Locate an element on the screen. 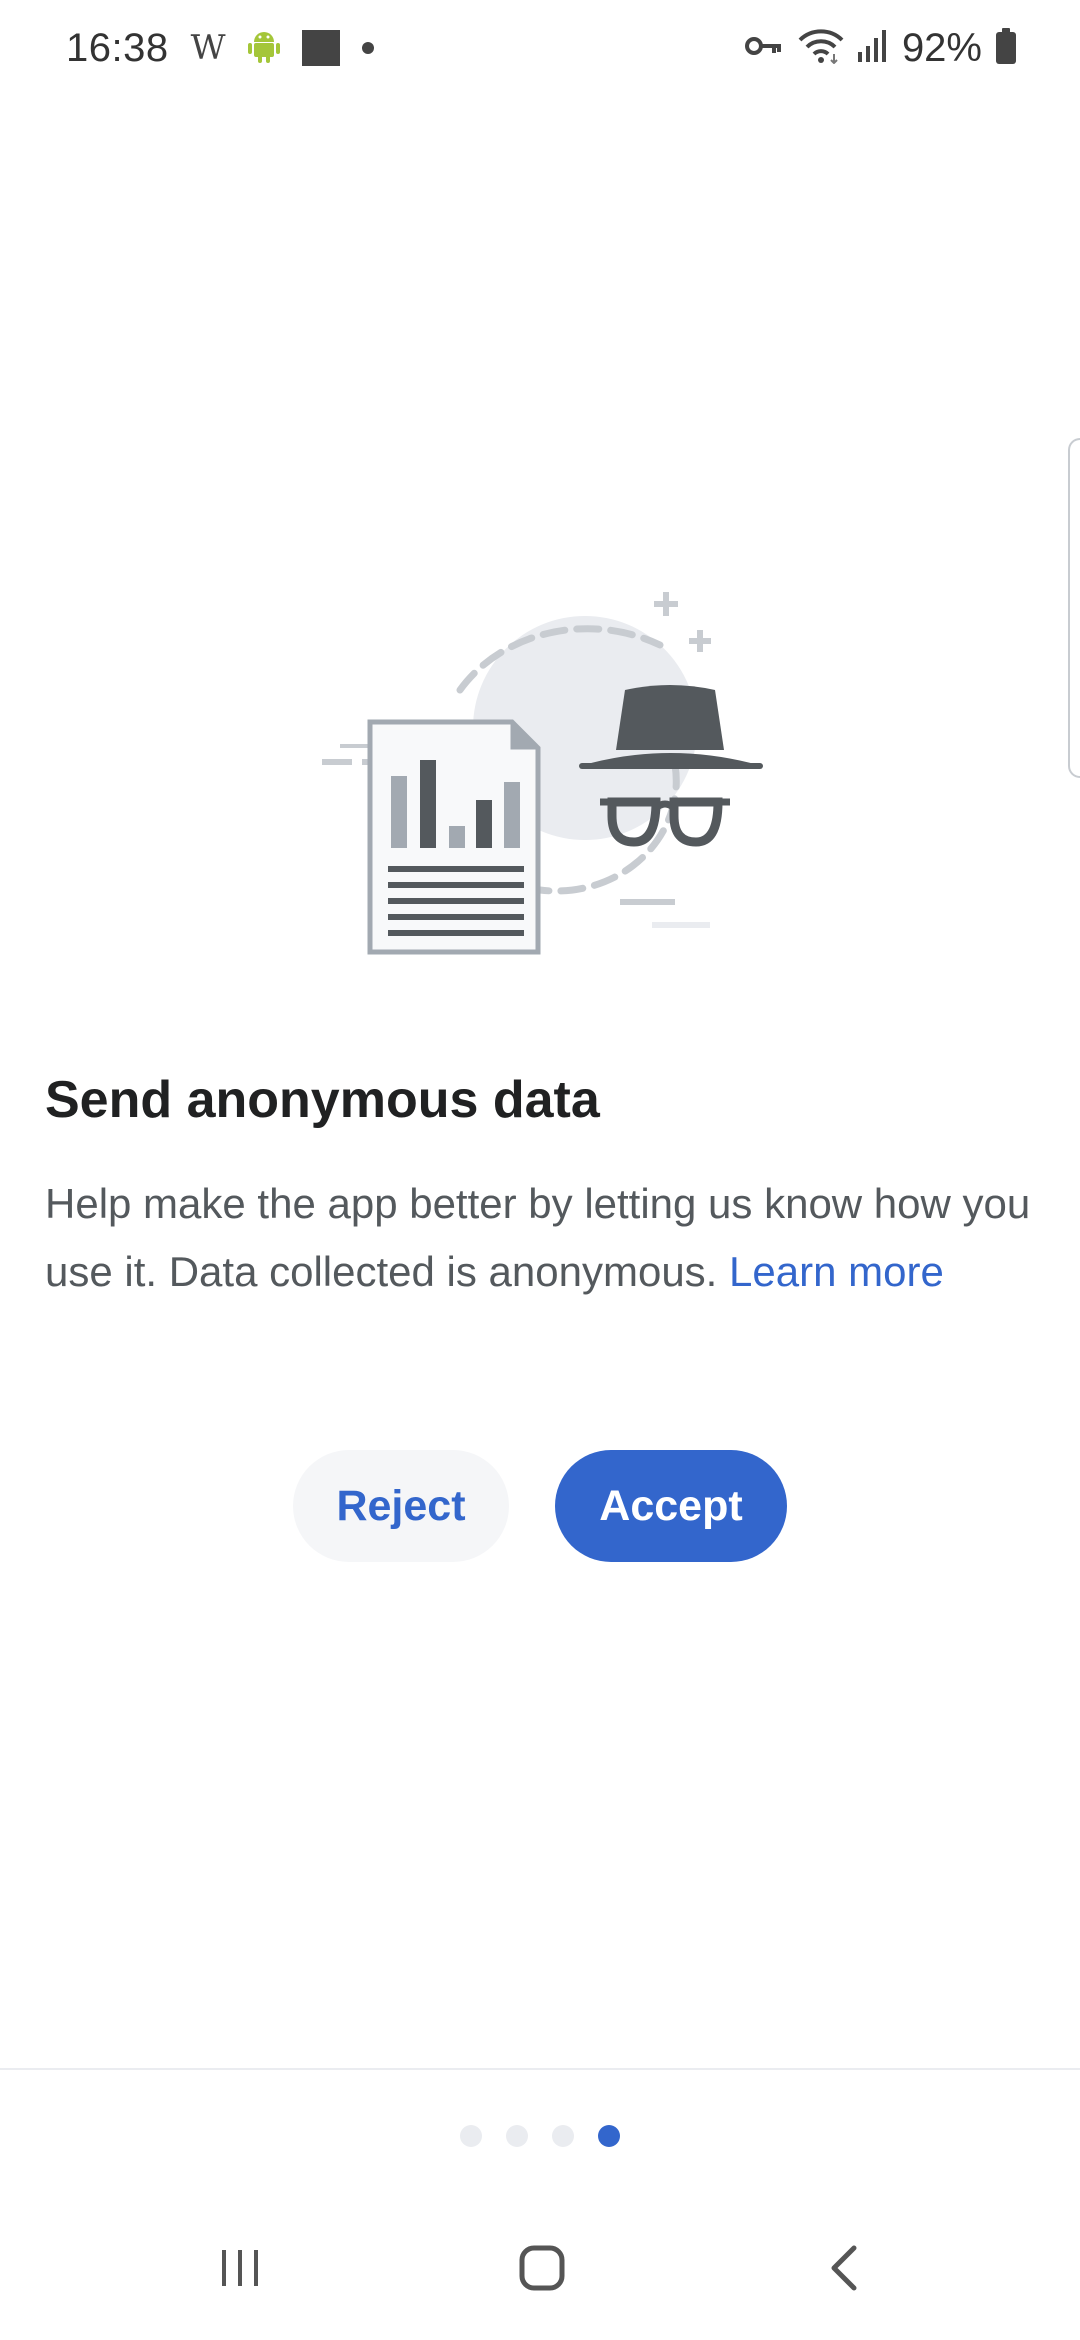 This screenshot has height=2340, width=1080. status-right: 92% is located at coordinates (880, 48).